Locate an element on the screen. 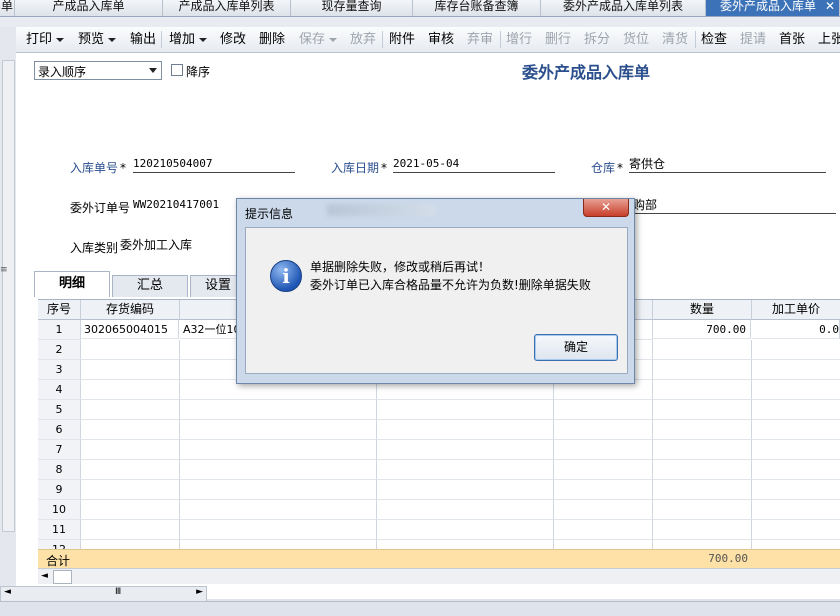 The height and width of the screenshot is (616, 840). cell-unit-price: 0.0 is located at coordinates (796, 329).